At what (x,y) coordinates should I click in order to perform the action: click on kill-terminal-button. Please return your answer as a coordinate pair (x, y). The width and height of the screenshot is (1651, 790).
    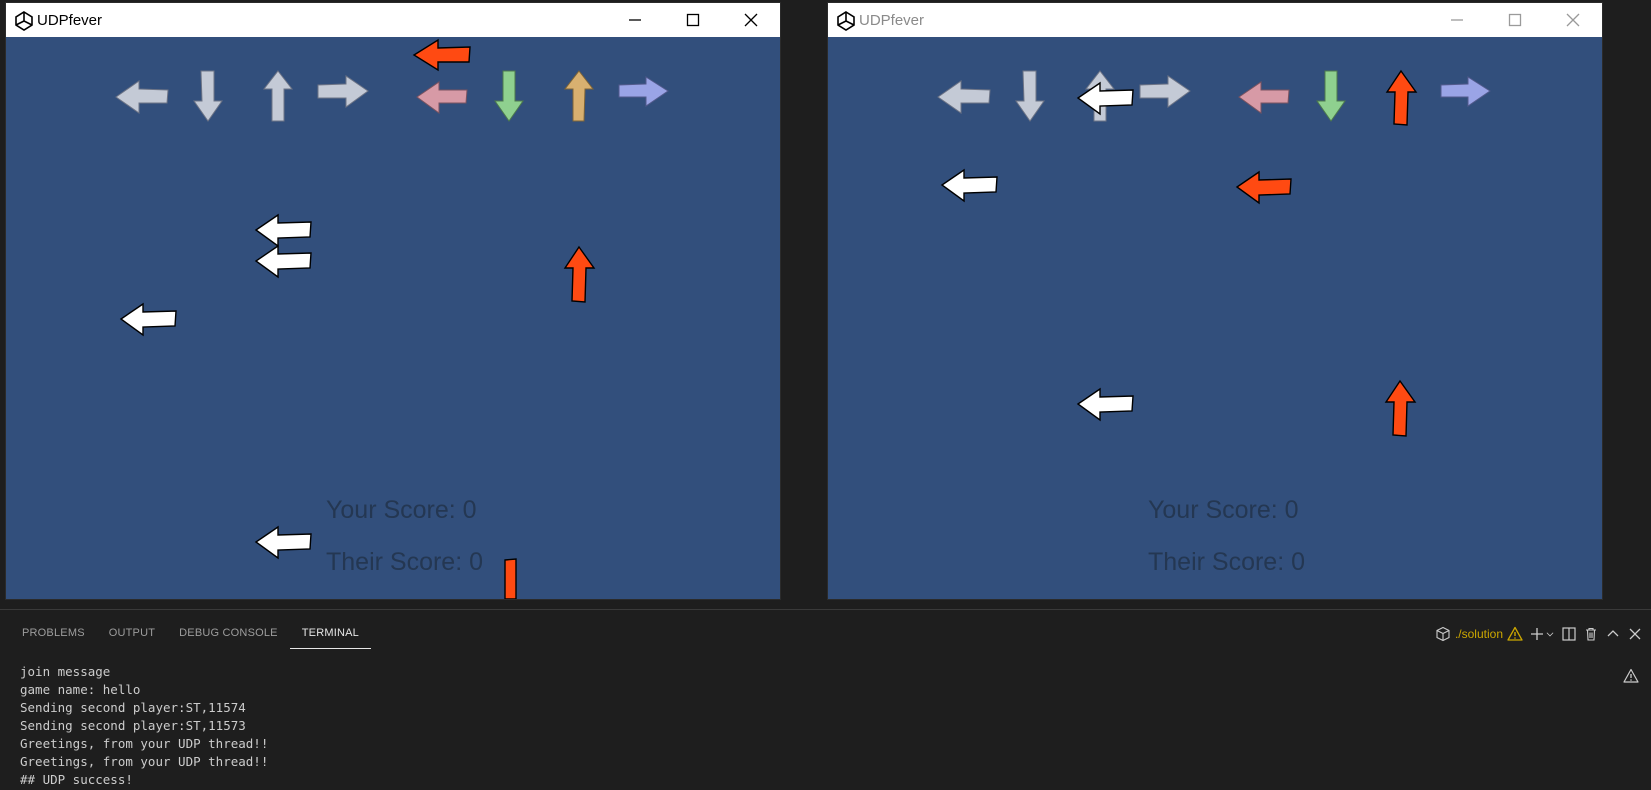
    Looking at the image, I should click on (1591, 634).